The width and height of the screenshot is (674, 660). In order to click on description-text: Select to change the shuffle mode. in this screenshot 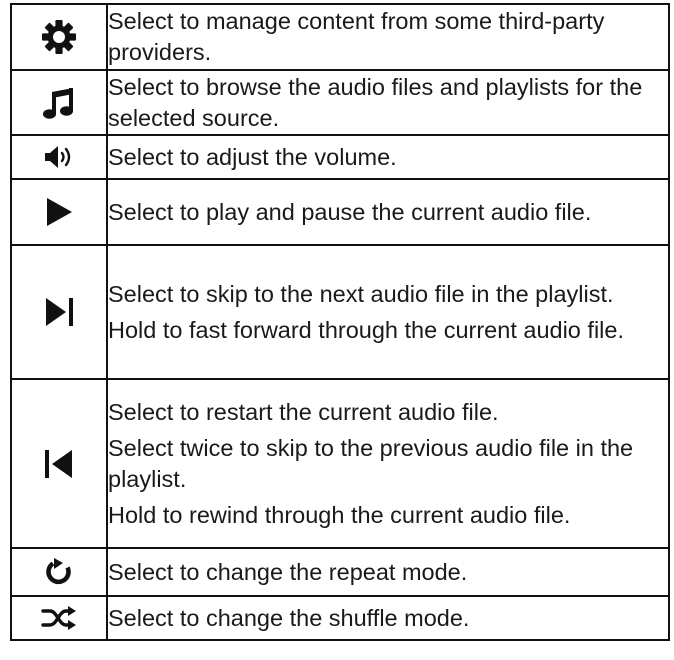, I will do `click(289, 617)`.